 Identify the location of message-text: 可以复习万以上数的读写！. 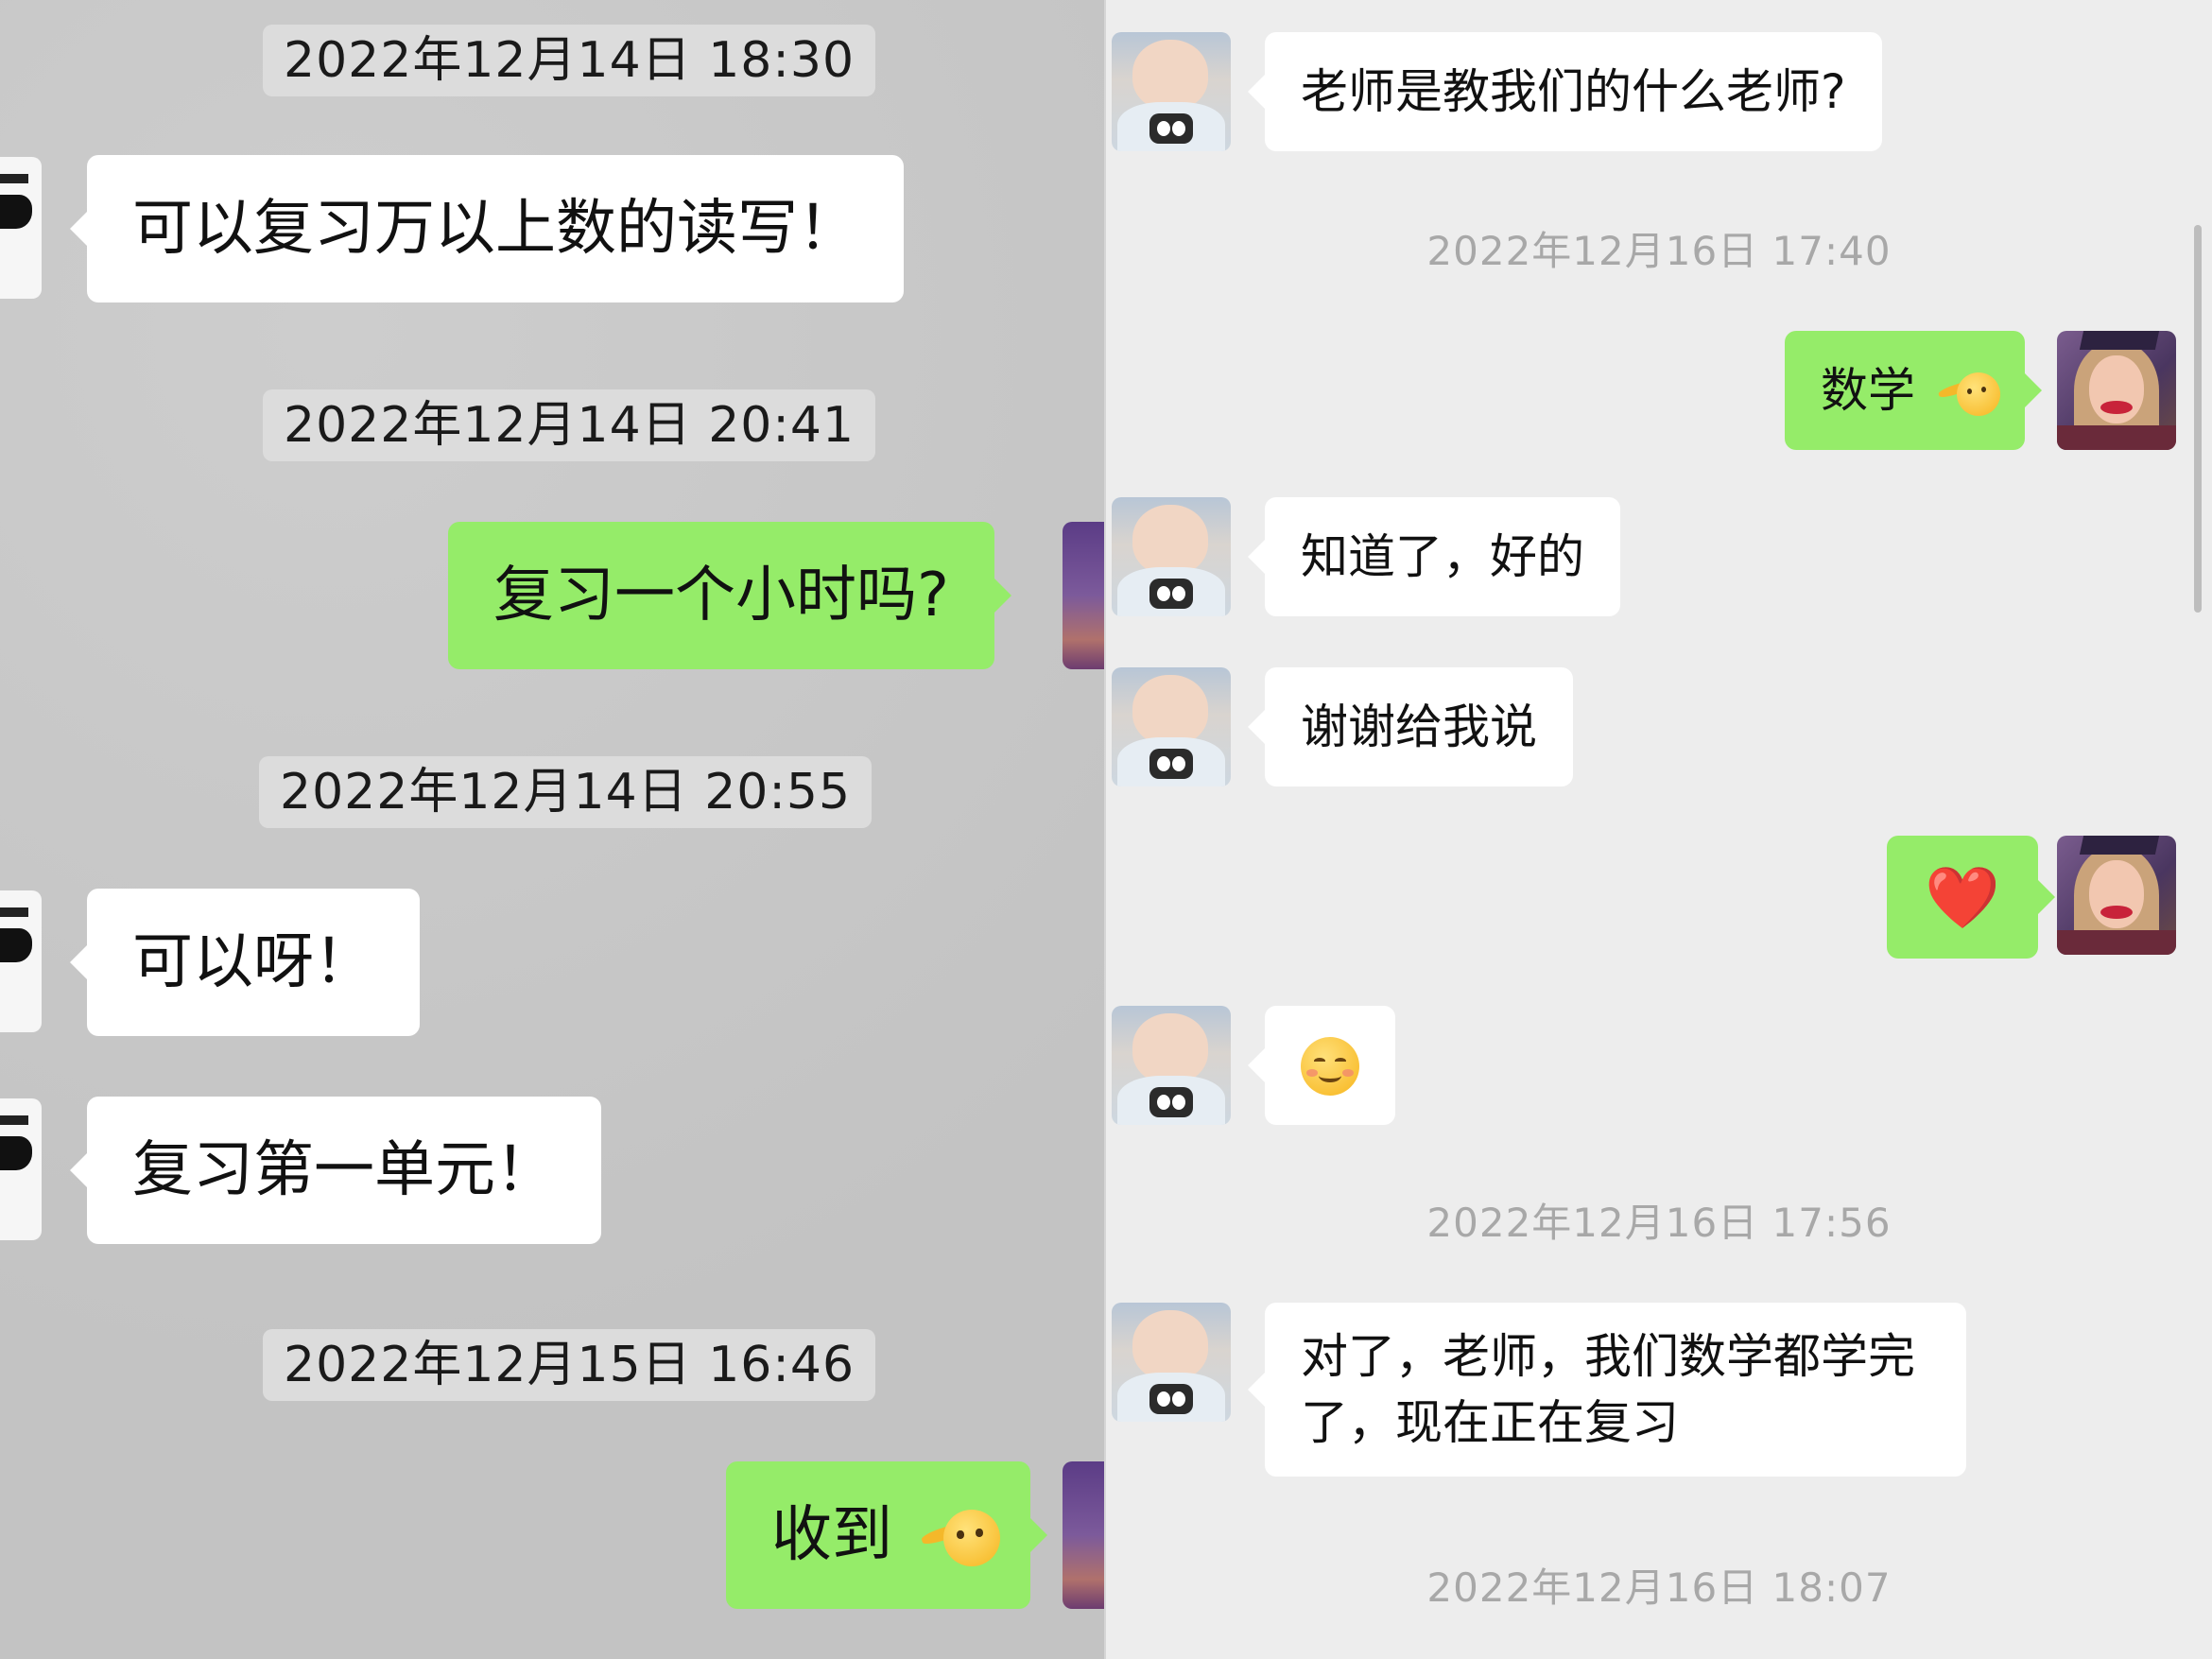
(495, 229).